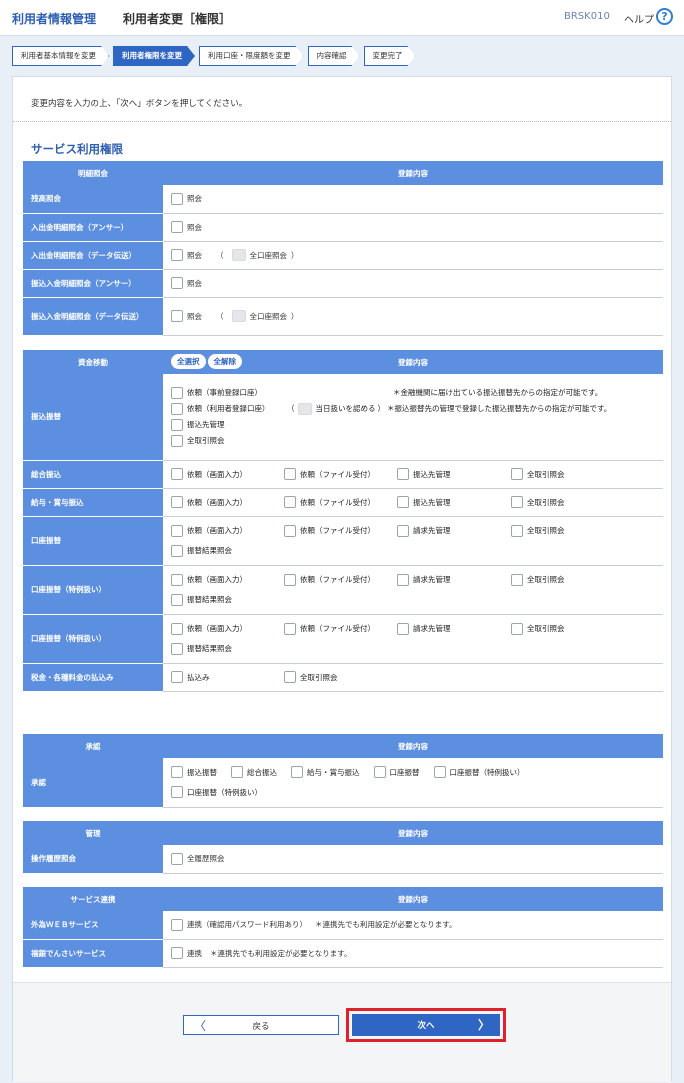  Describe the element at coordinates (499, 409) in the screenshot. I see `note-text: ＊振込振替先の管理で登録した振込振替先からの指定が可能です。` at that location.